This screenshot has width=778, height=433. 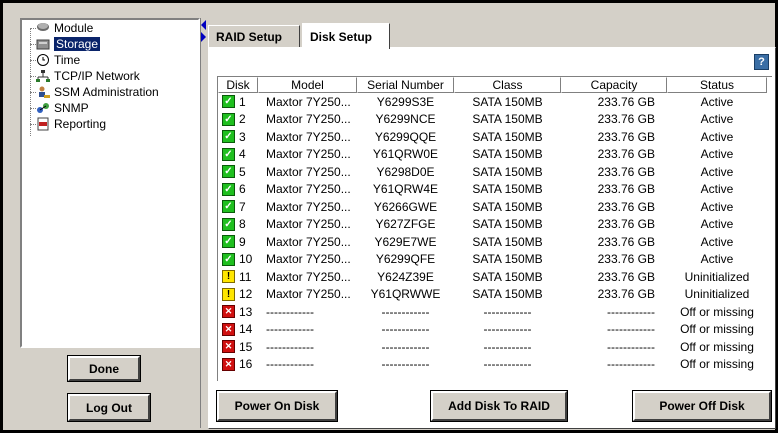 What do you see at coordinates (238, 347) in the screenshot?
I see `disk-cell: ✕ 15` at bounding box center [238, 347].